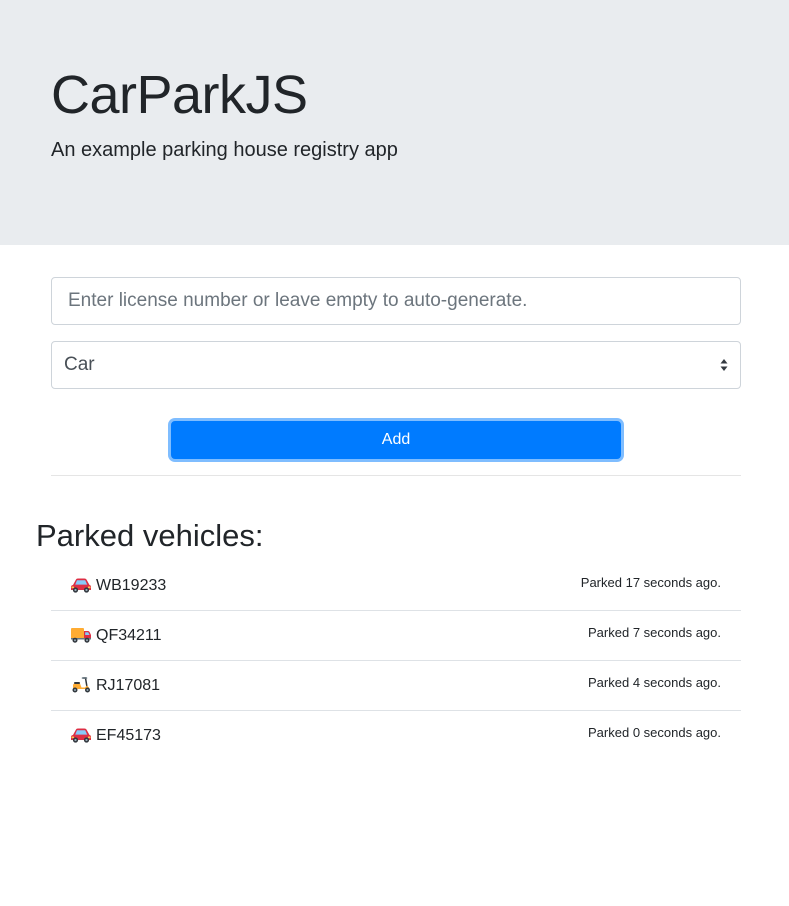 This screenshot has height=906, width=789. I want to click on select-arrows-icon, so click(724, 365).